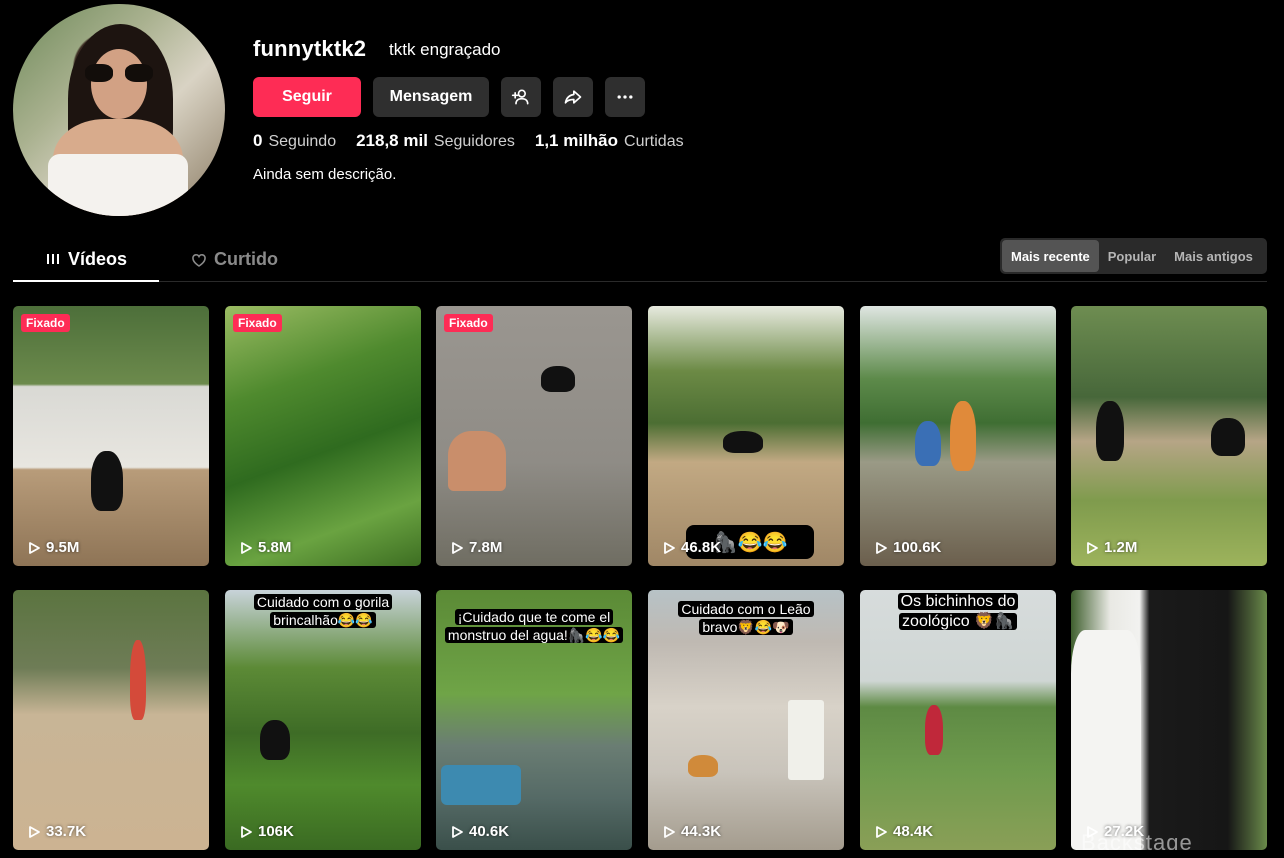 Image resolution: width=1284 pixels, height=858 pixels. What do you see at coordinates (323, 436) in the screenshot?
I see `video-card: Fixado 5.8M` at bounding box center [323, 436].